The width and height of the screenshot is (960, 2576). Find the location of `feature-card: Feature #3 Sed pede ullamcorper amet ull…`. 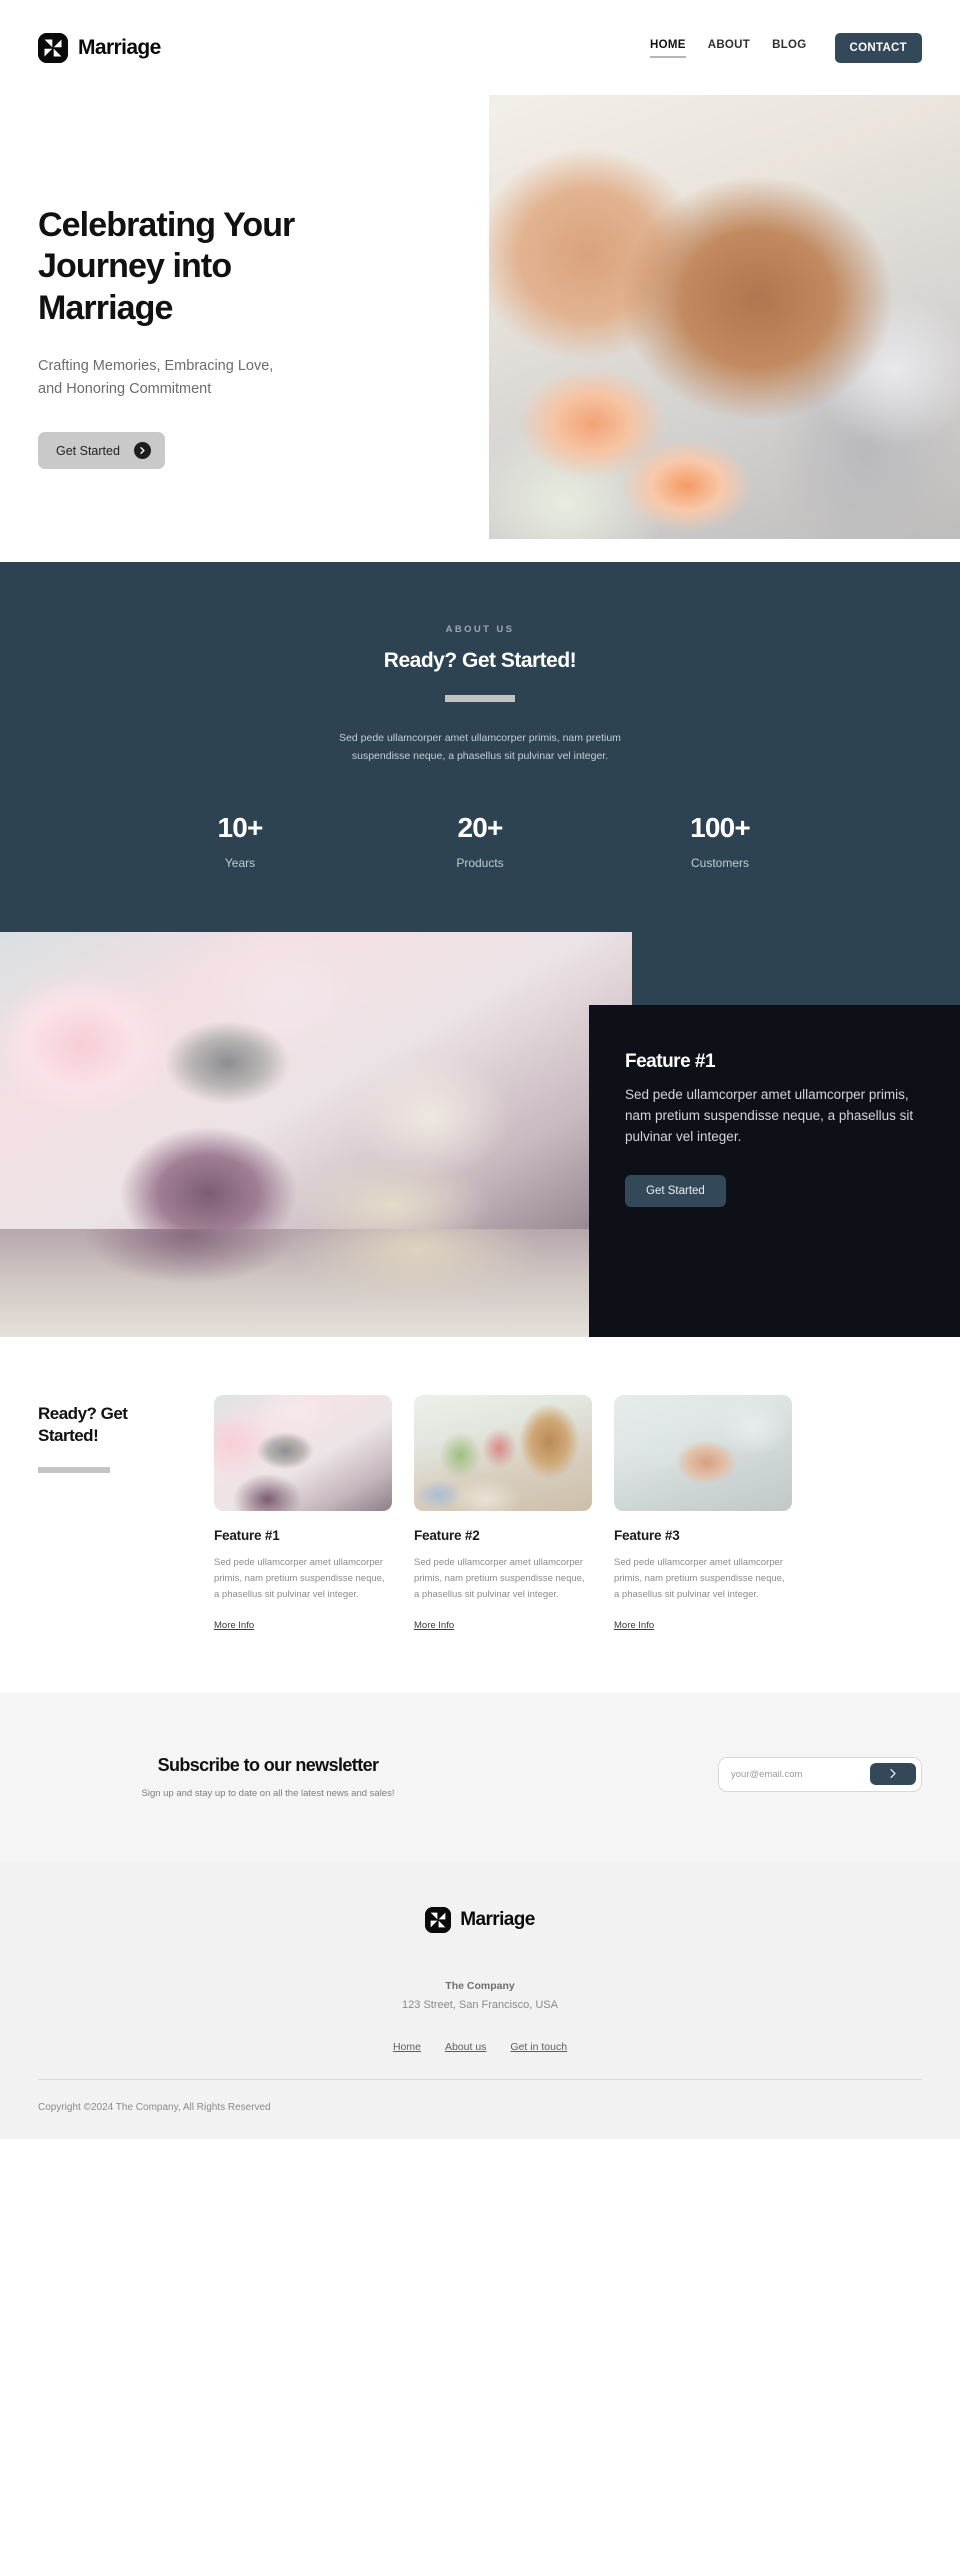

feature-card: Feature #3 Sed pede ullamcorper amet ull… is located at coordinates (703, 1513).